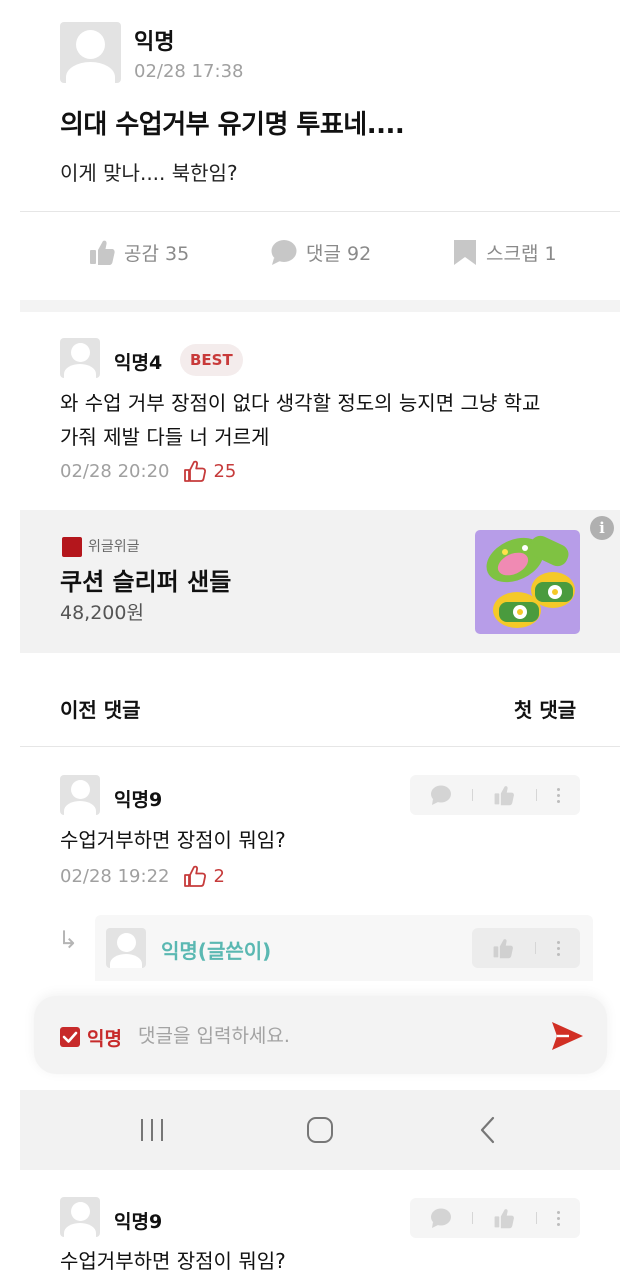  What do you see at coordinates (146, 582) in the screenshot?
I see `ad-title: 쿠션 슬리퍼 샌들` at bounding box center [146, 582].